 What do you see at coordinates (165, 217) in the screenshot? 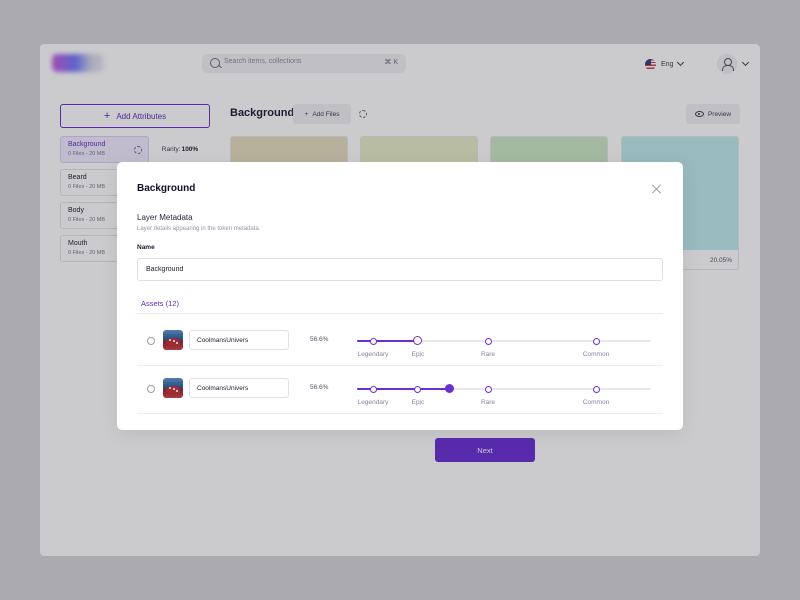
I see `section-title: Layer Metadata` at bounding box center [165, 217].